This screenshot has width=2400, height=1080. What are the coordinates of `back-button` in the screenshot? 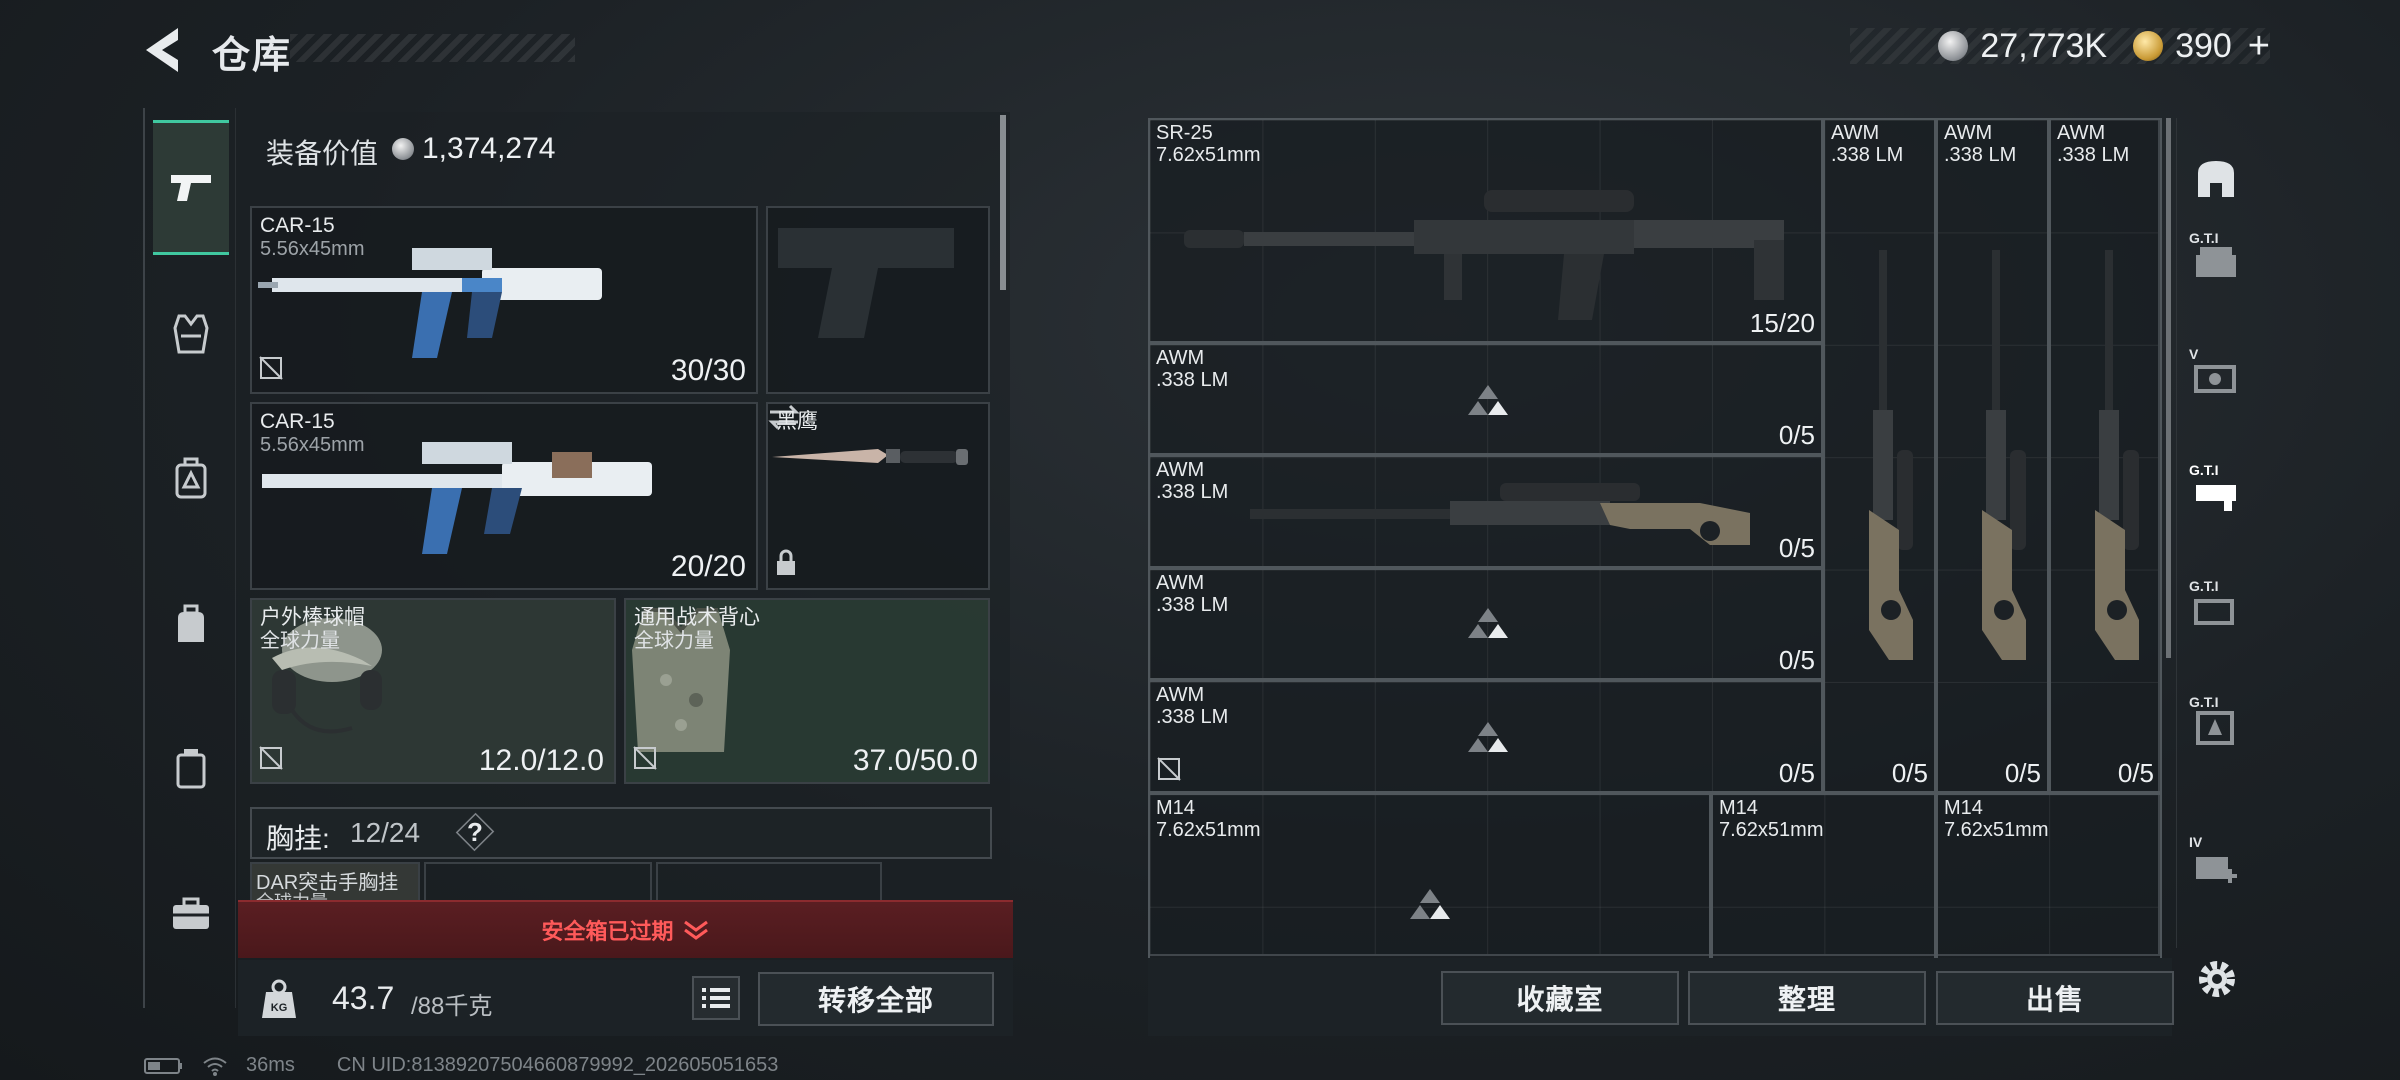 It's located at (165, 50).